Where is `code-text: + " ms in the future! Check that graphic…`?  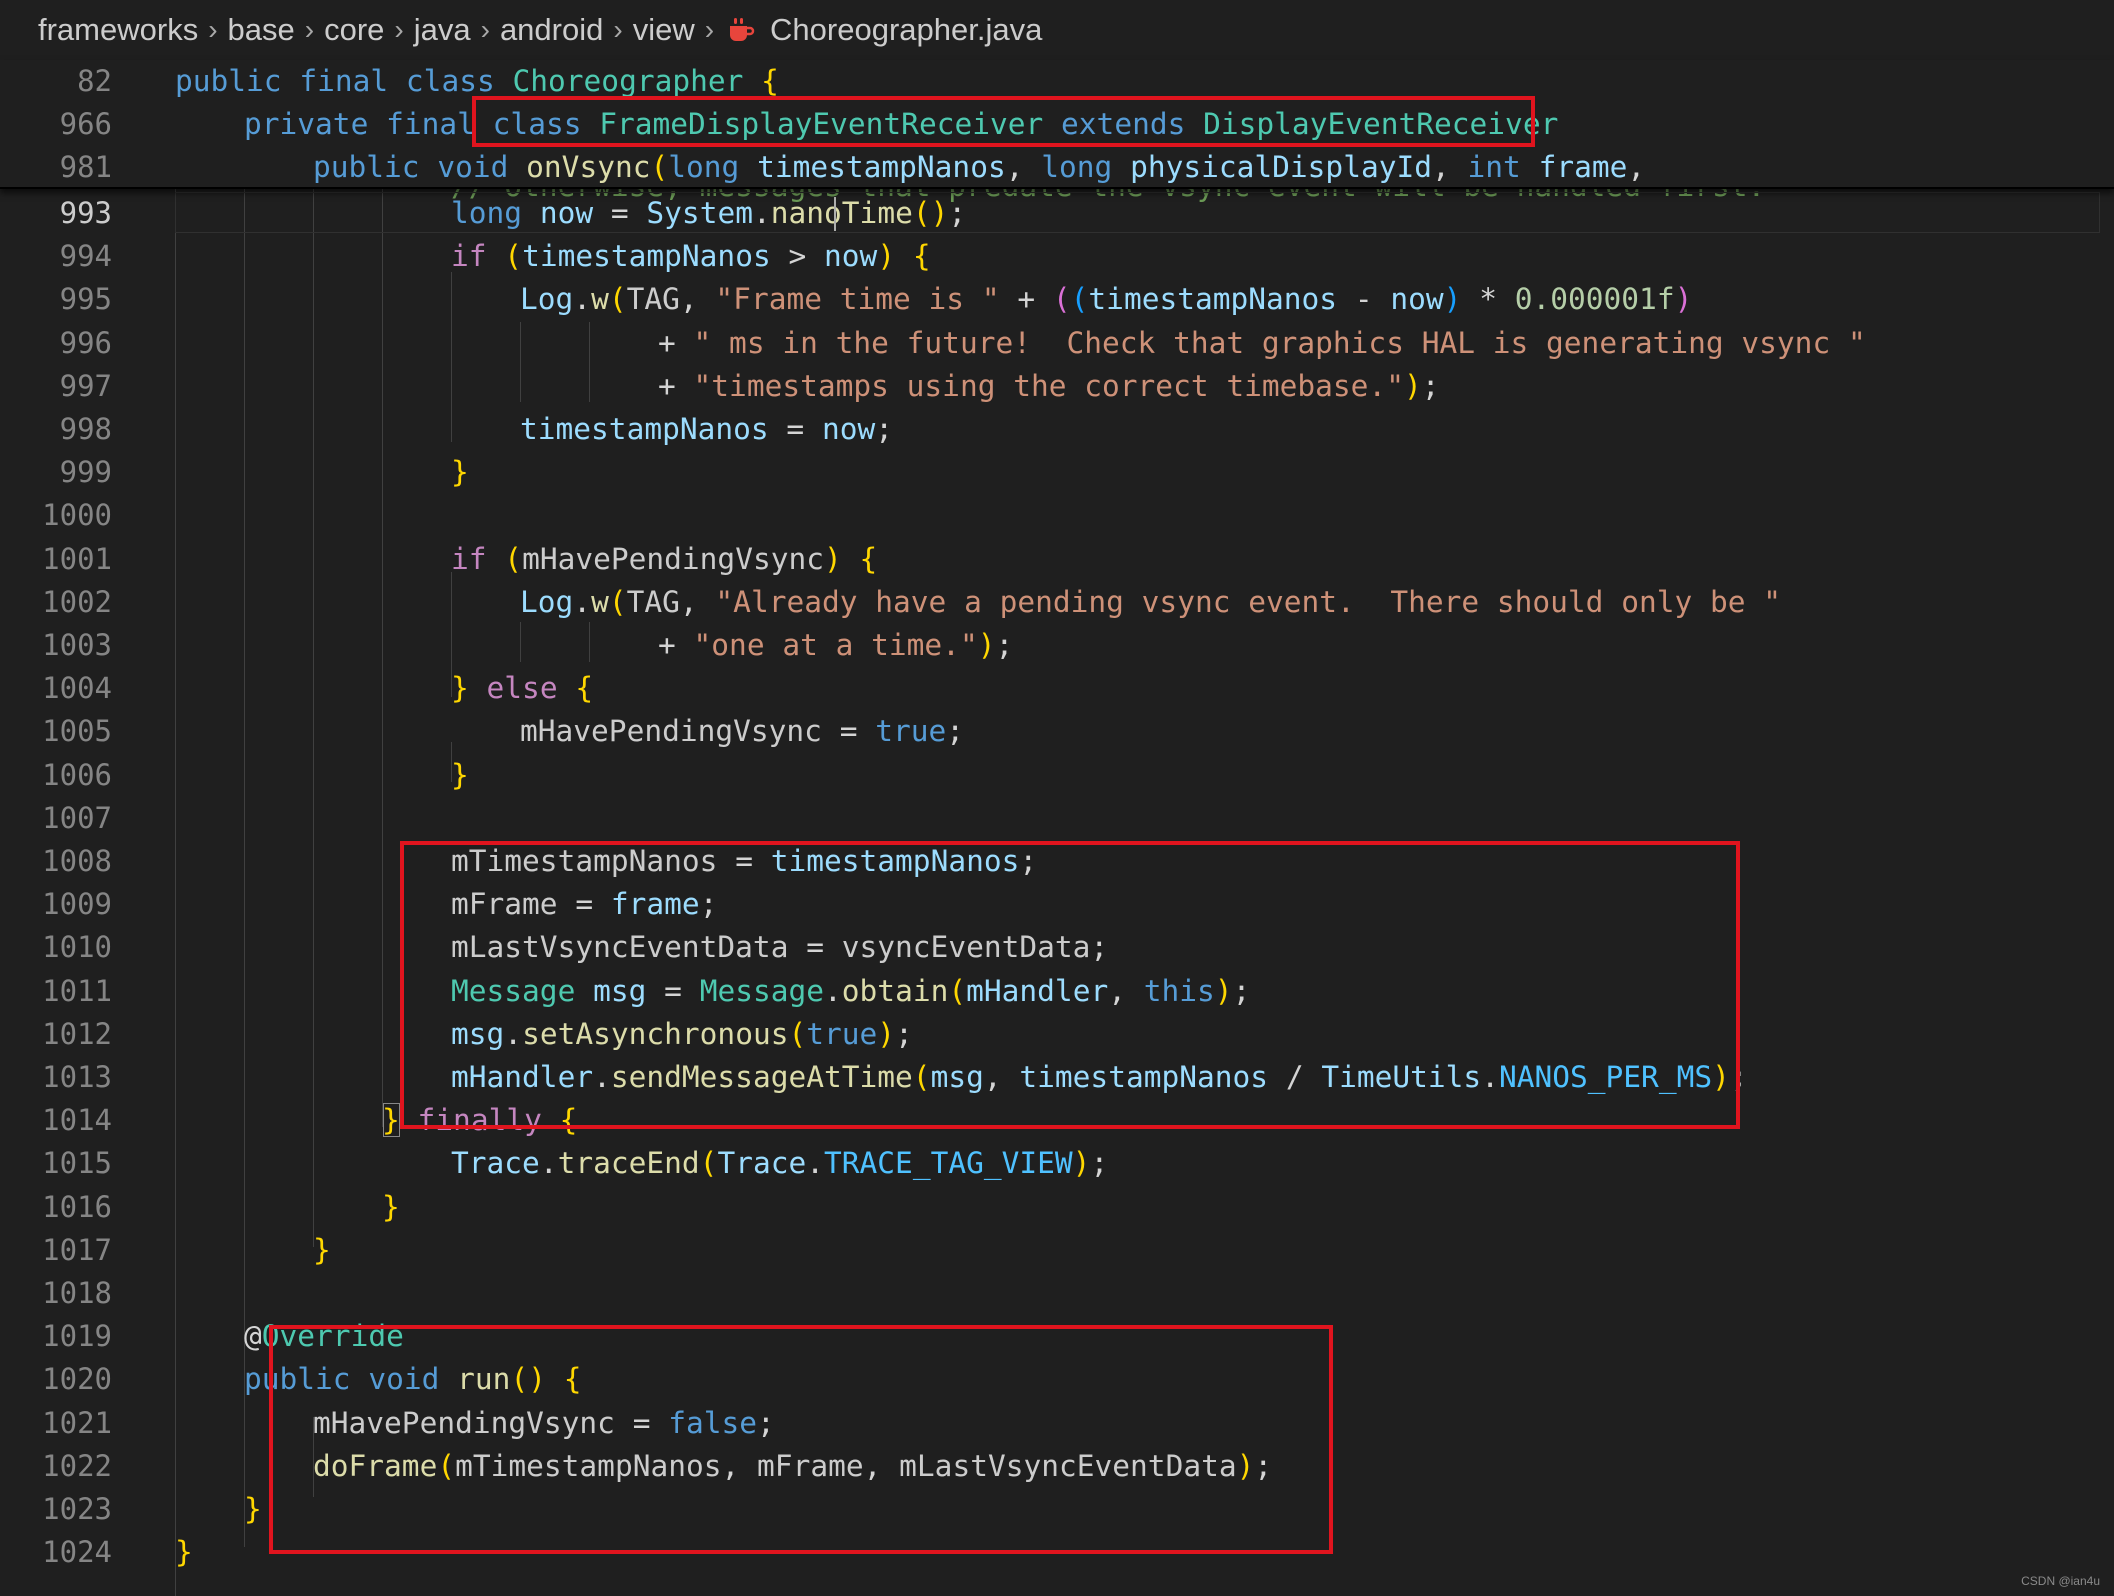
code-text: + " ms in the future! Check that graphic… is located at coordinates (1262, 342).